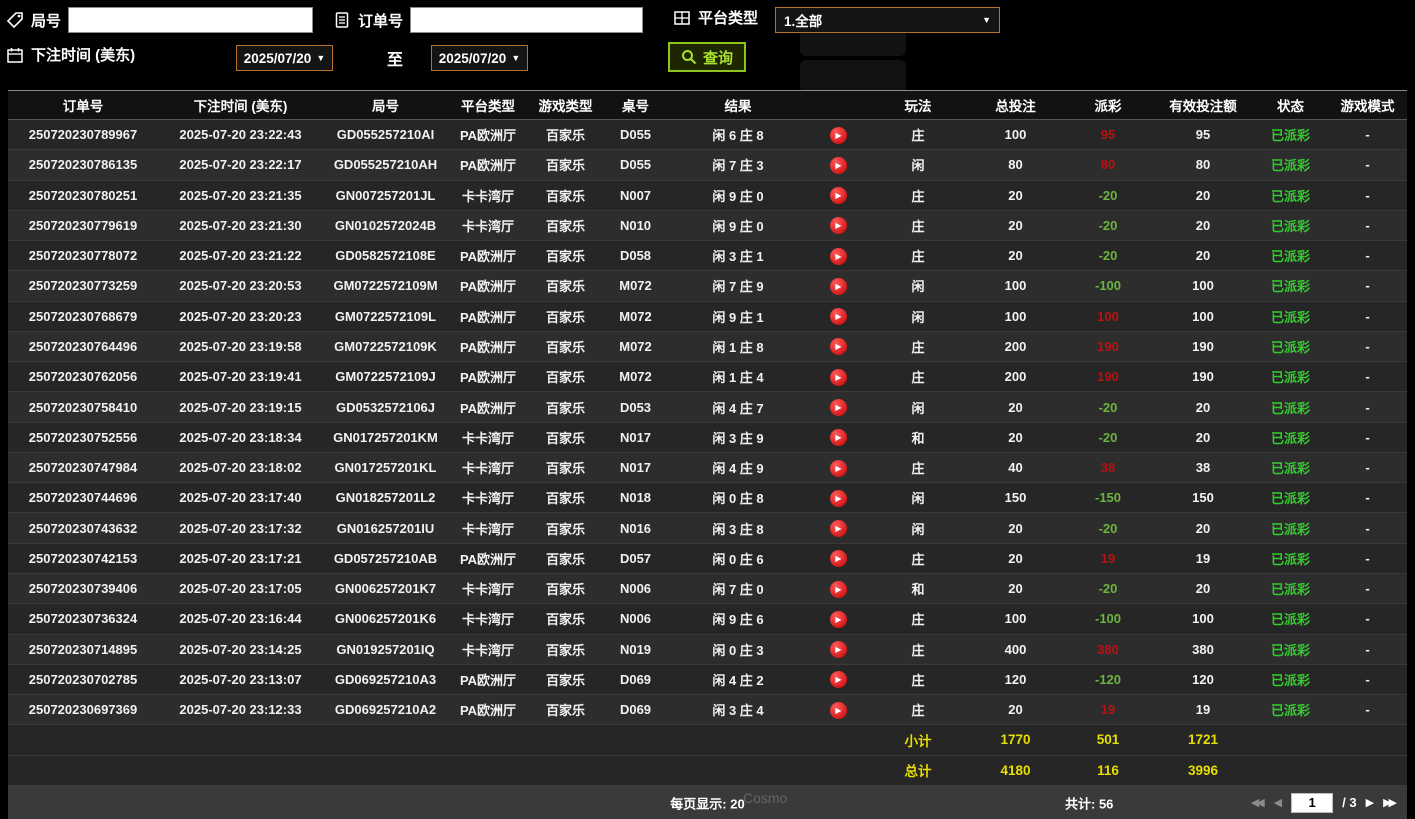 The width and height of the screenshot is (1415, 819). What do you see at coordinates (1015, 468) in the screenshot?
I see `total-bet-cell: 40` at bounding box center [1015, 468].